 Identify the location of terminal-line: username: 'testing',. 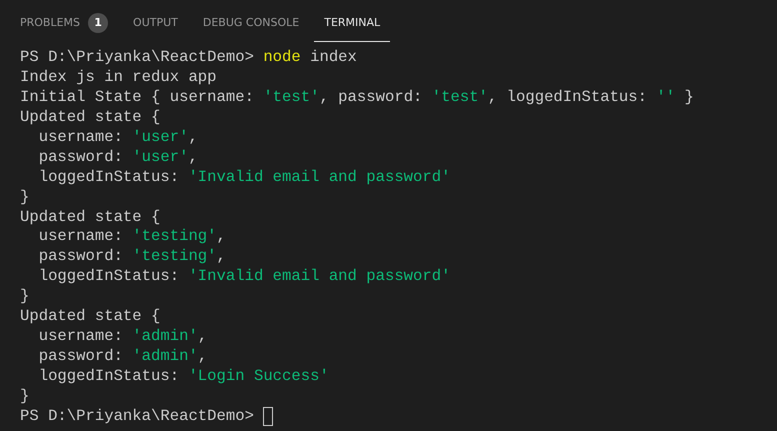
(132, 237).